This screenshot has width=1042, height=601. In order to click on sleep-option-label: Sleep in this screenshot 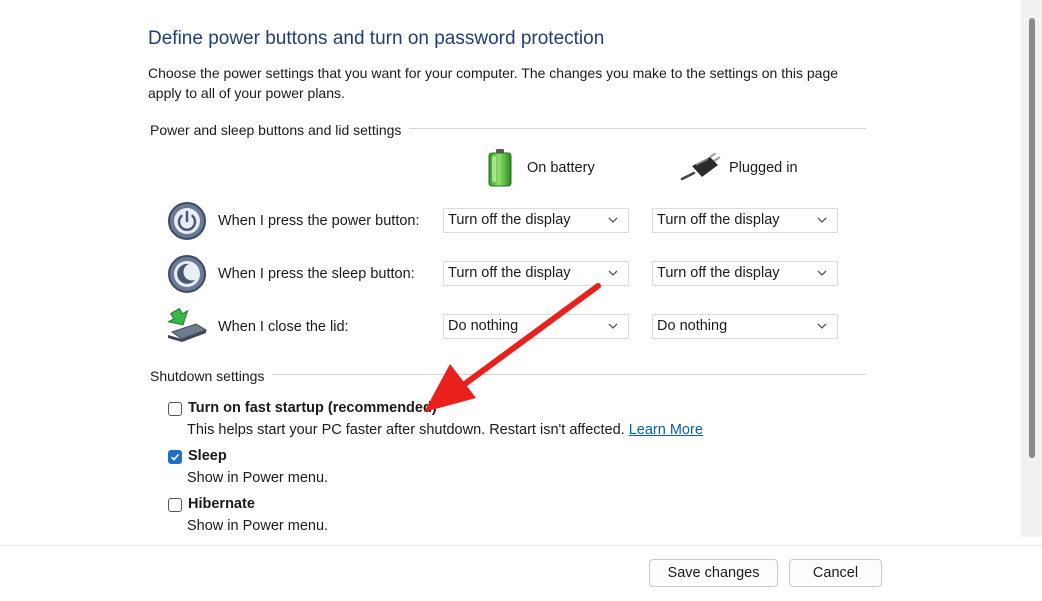, I will do `click(207, 456)`.